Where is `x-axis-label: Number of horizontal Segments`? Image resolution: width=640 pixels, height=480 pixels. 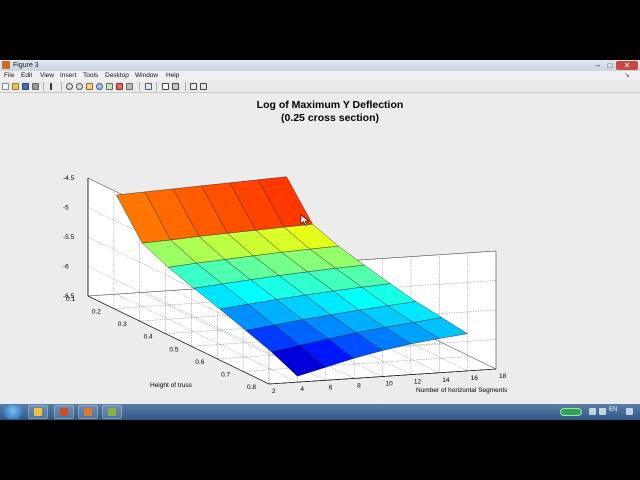 x-axis-label: Number of horizontal Segments is located at coordinates (462, 390).